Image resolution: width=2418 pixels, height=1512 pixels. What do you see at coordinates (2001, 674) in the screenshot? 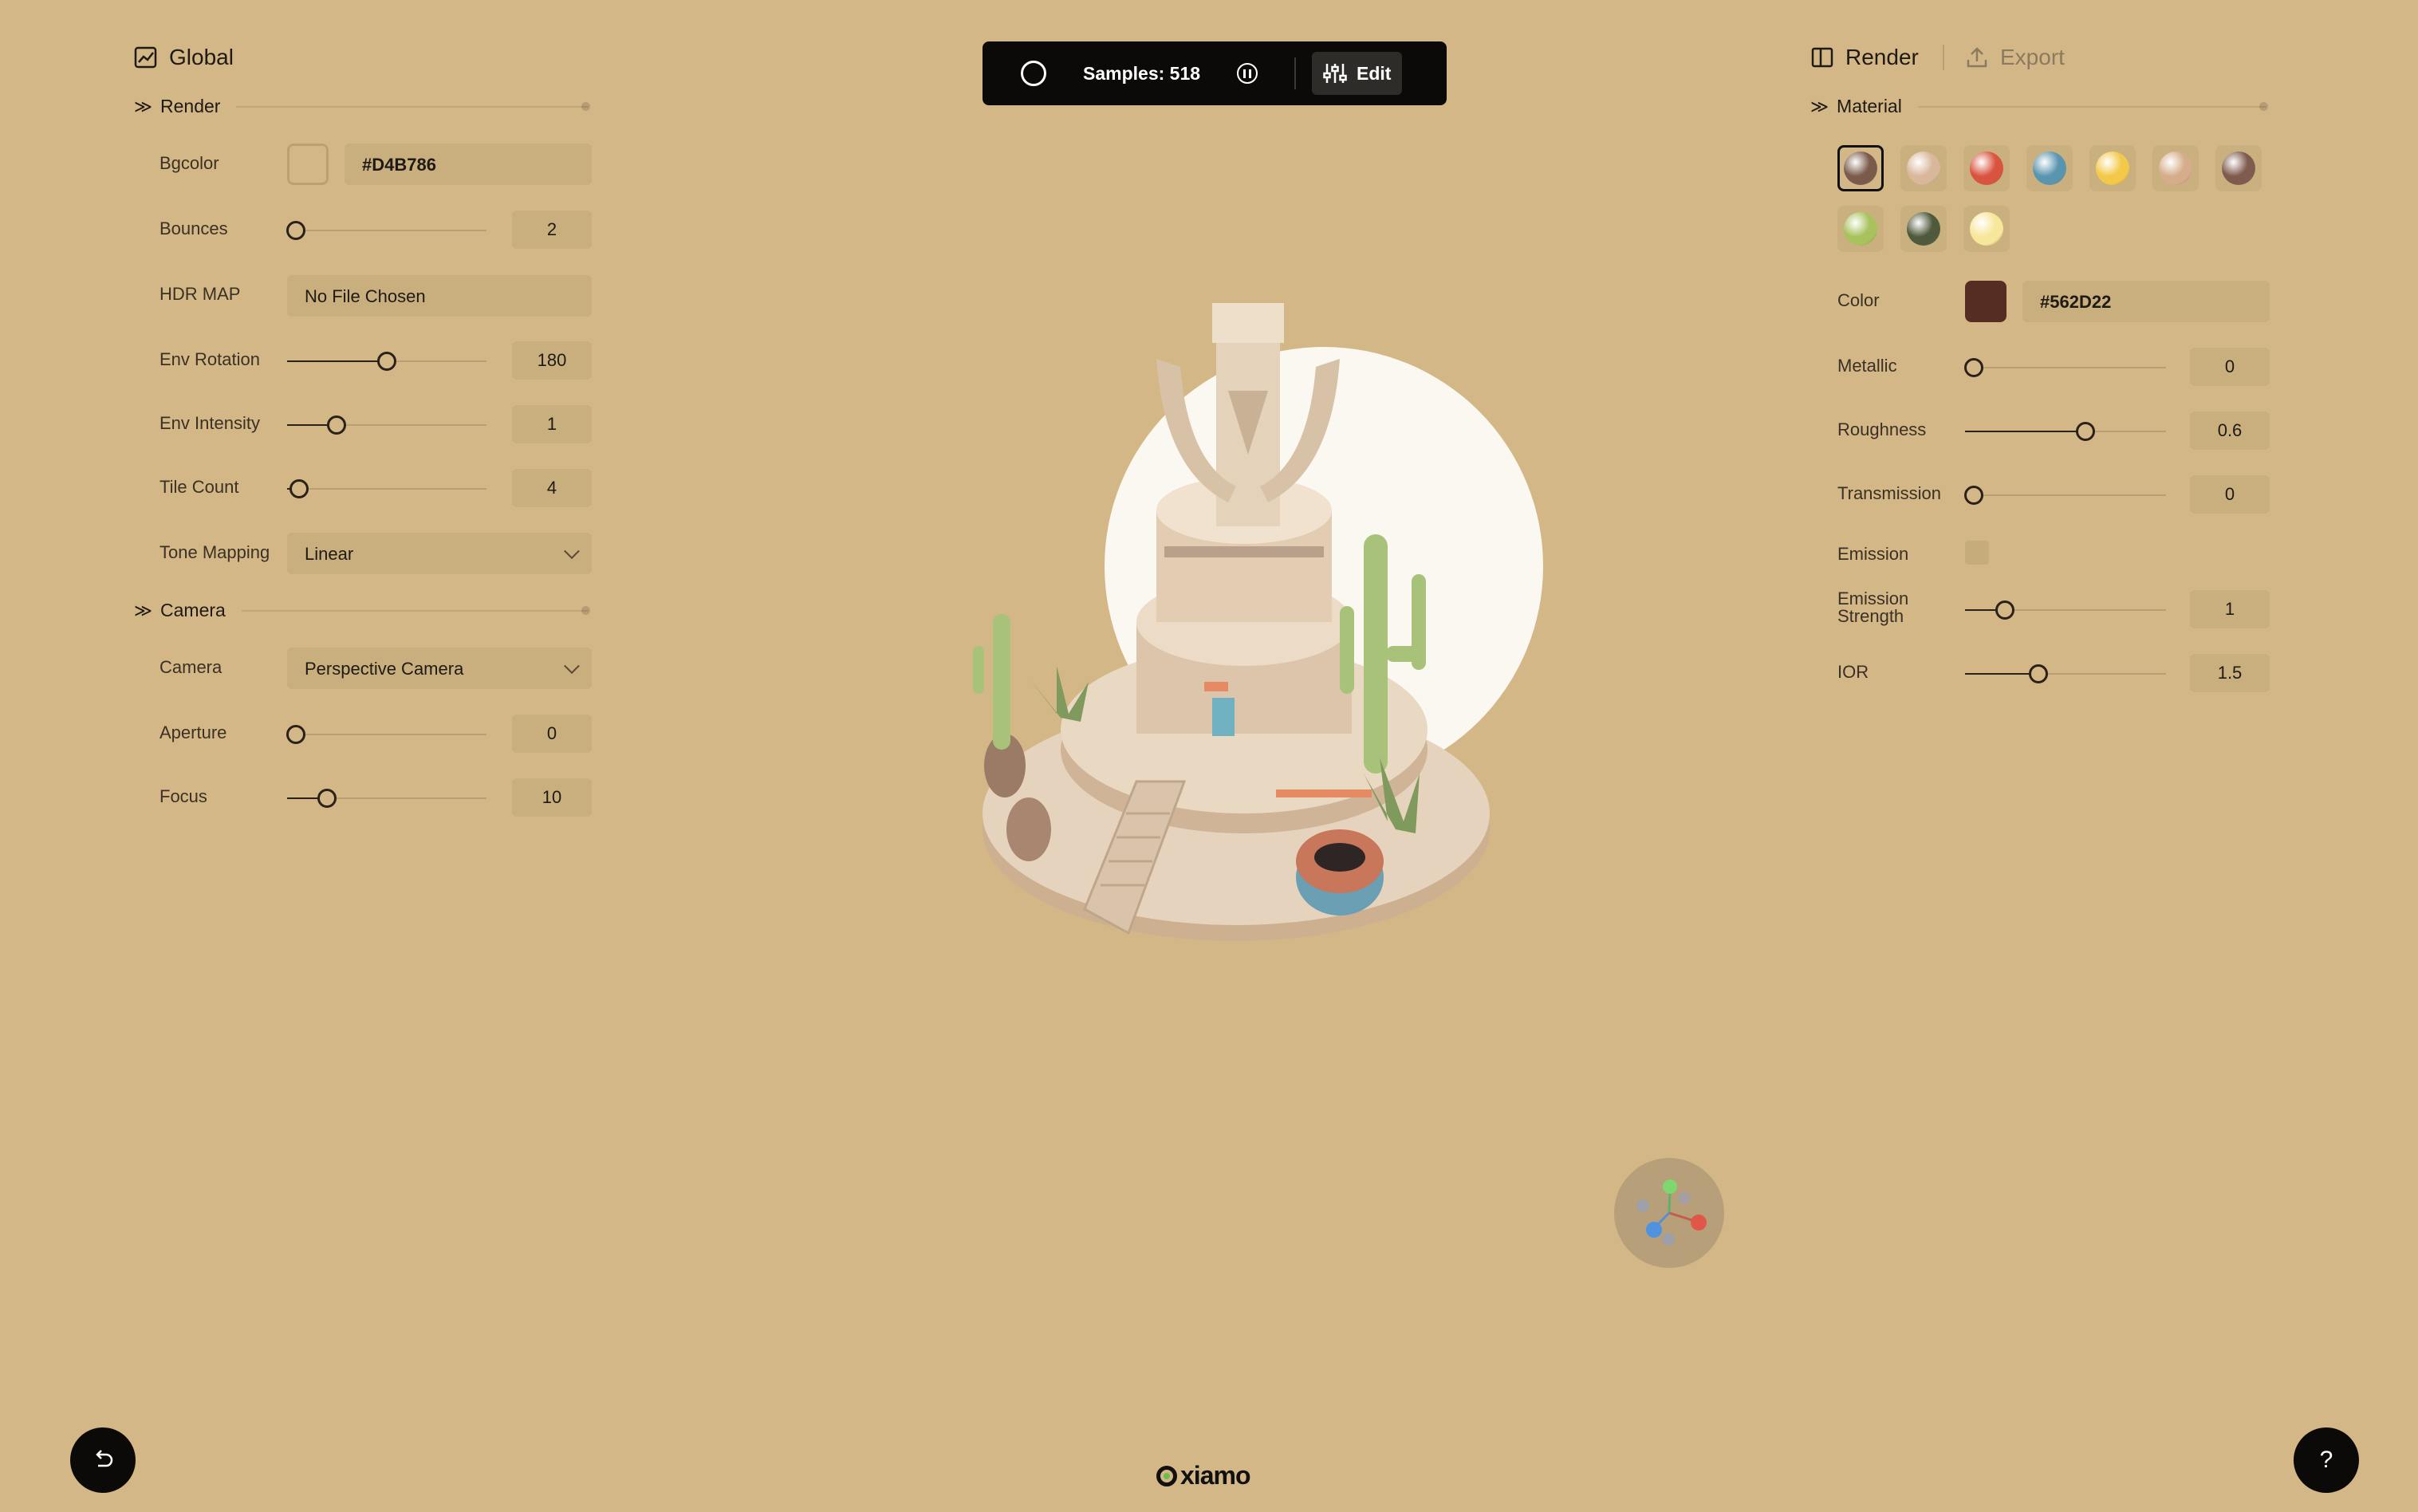
I see `ior-fill` at bounding box center [2001, 674].